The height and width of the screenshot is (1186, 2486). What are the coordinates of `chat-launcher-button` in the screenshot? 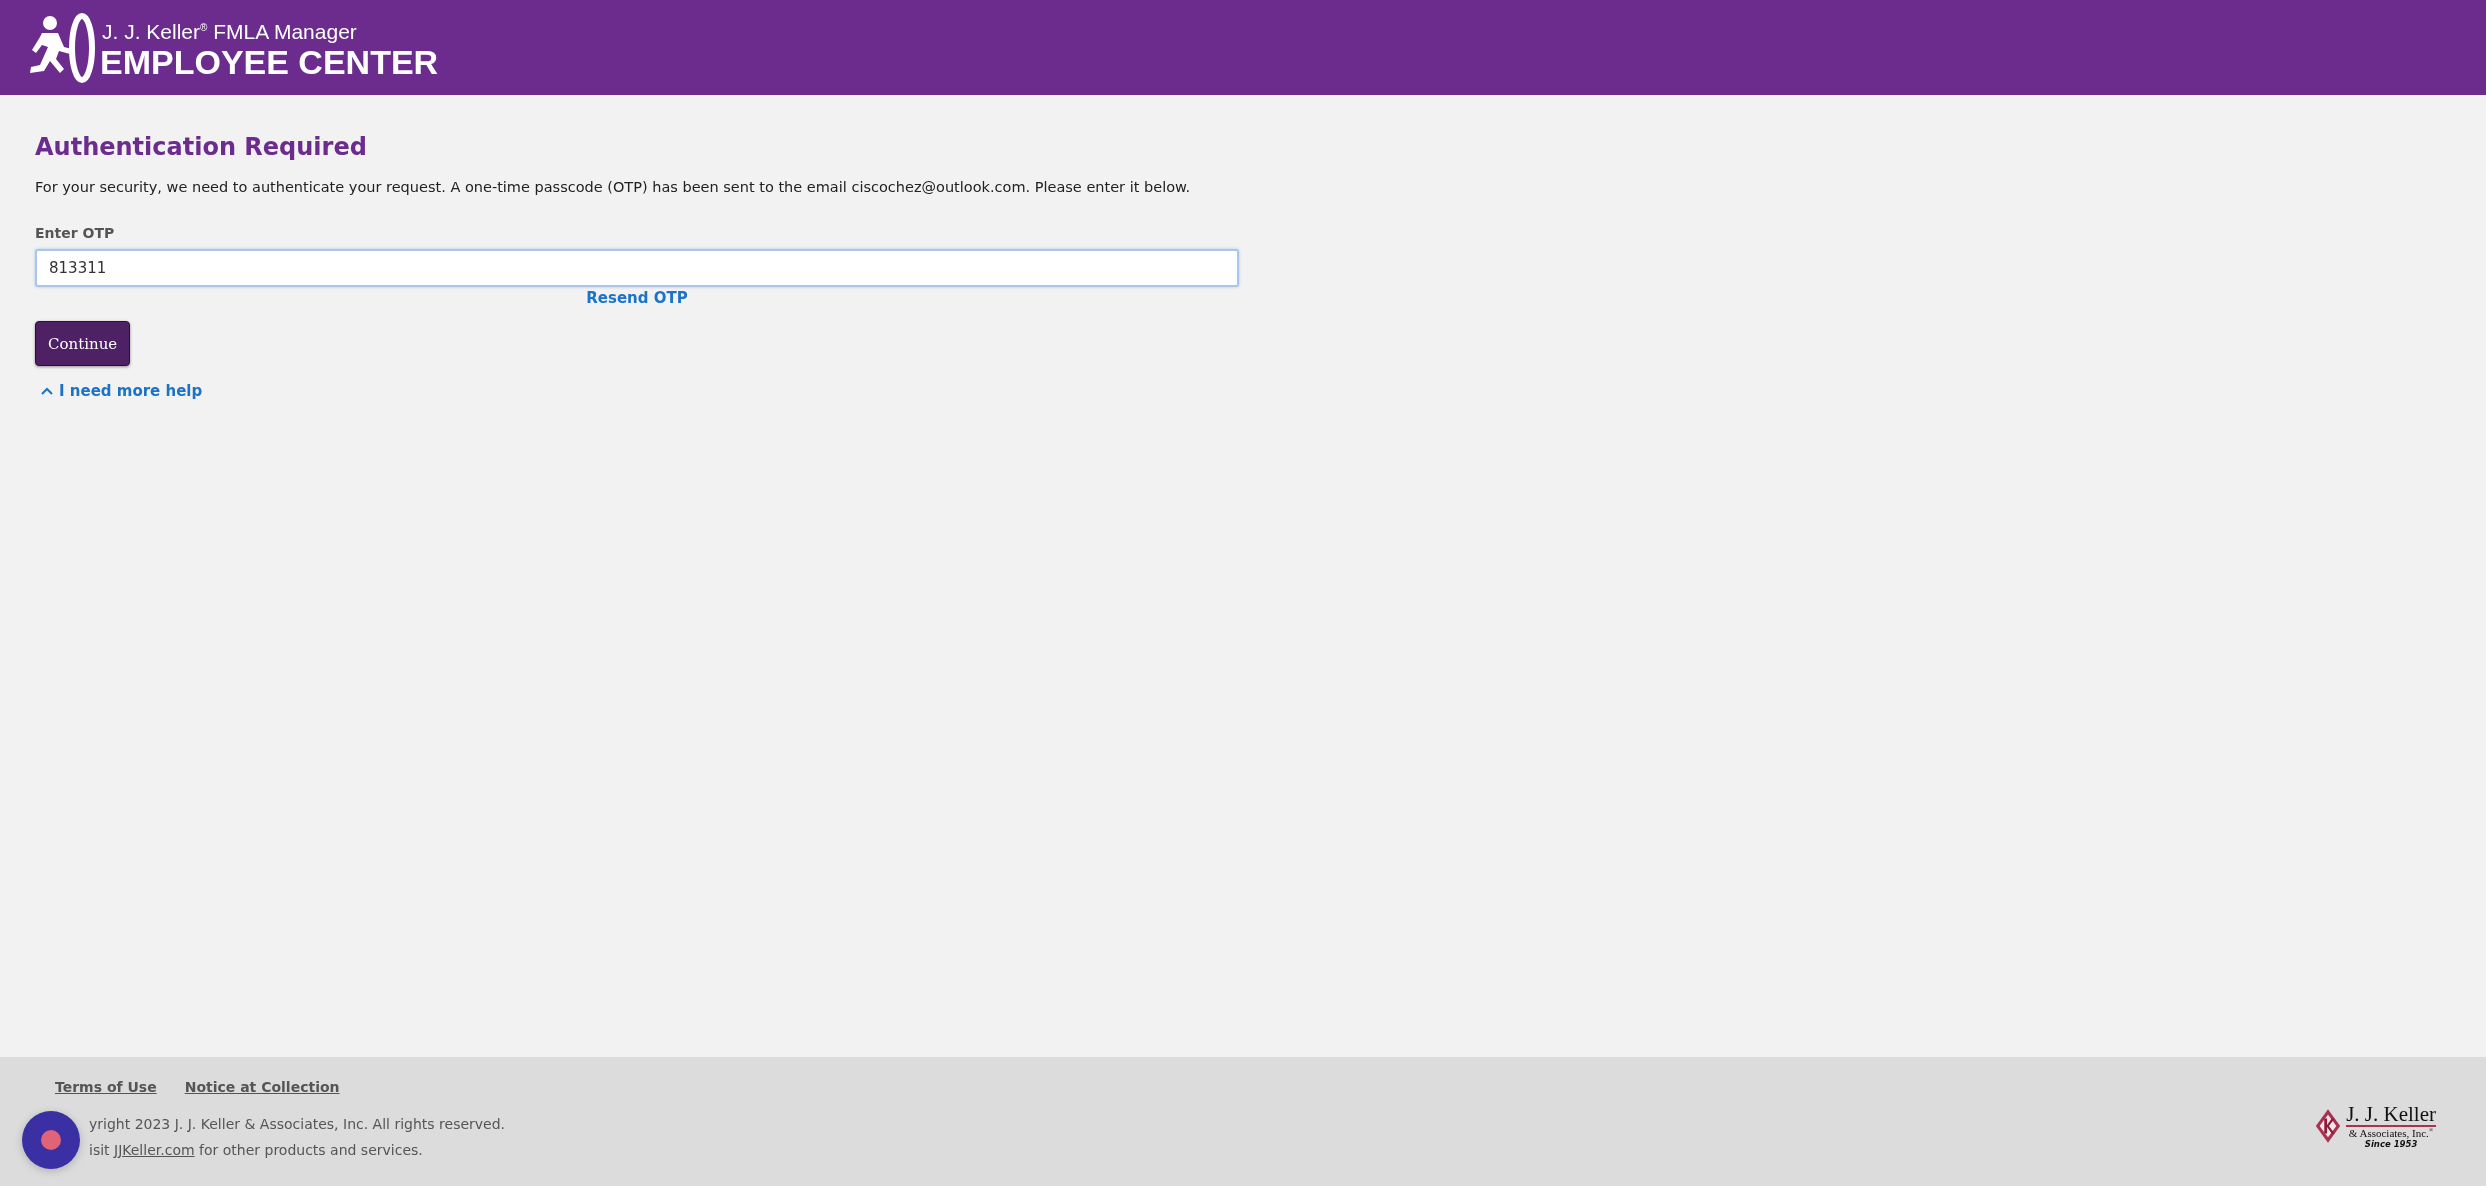 It's located at (51, 1140).